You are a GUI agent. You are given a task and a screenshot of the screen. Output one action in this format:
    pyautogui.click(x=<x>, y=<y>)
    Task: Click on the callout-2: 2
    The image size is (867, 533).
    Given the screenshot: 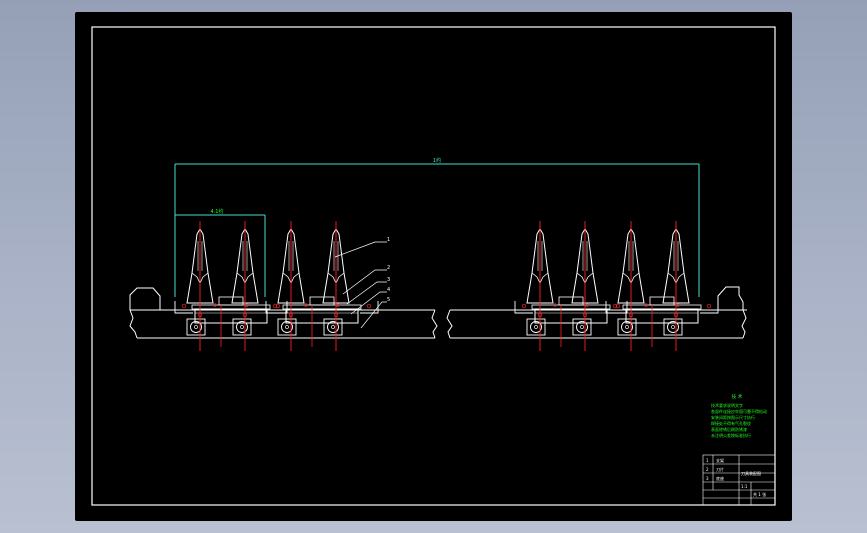 What is the action you would take?
    pyautogui.click(x=388, y=268)
    